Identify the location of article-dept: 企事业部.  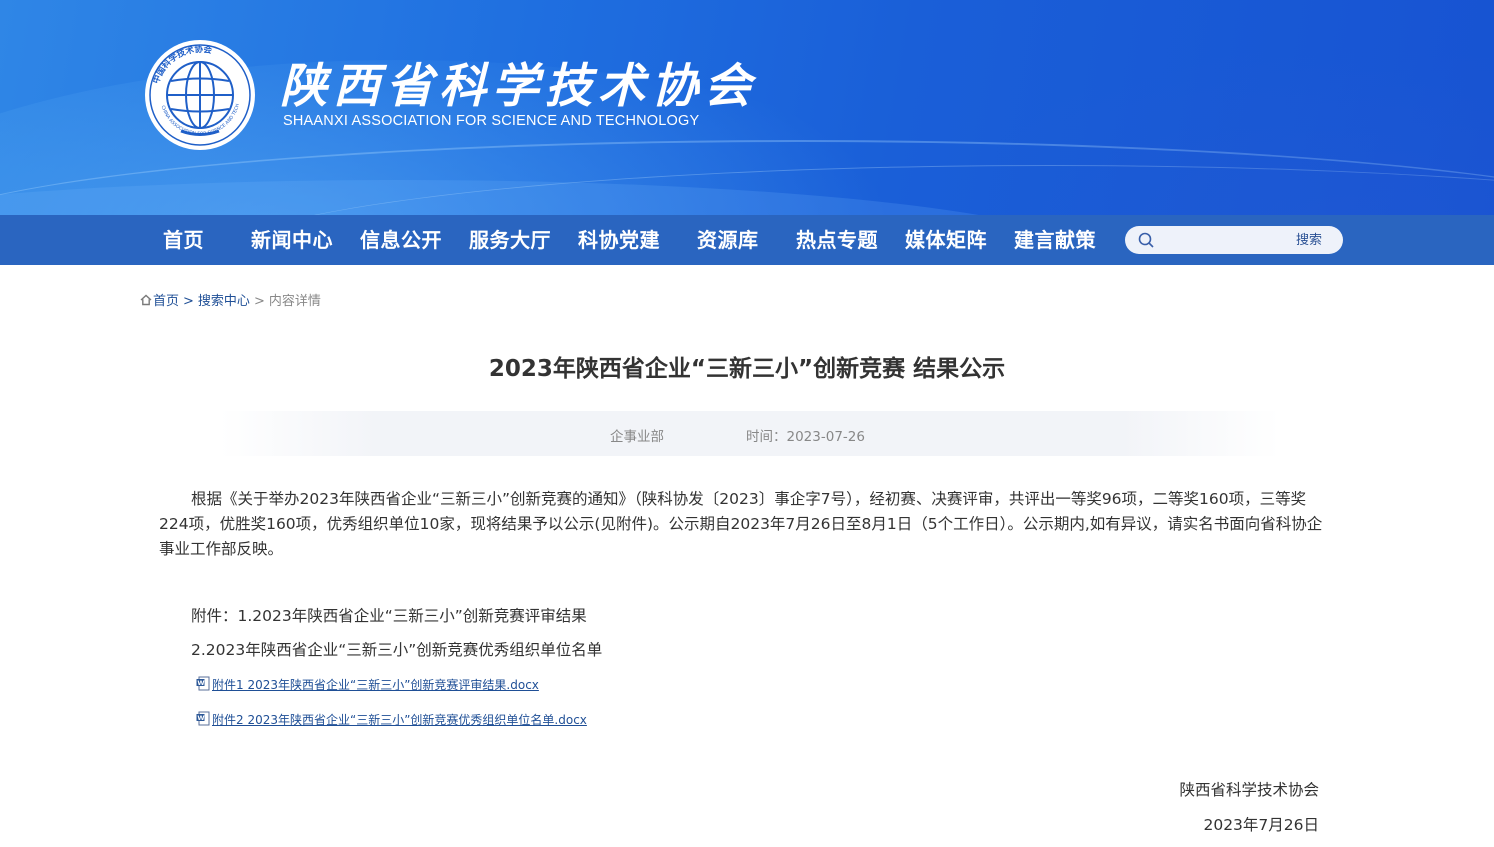
(637, 437).